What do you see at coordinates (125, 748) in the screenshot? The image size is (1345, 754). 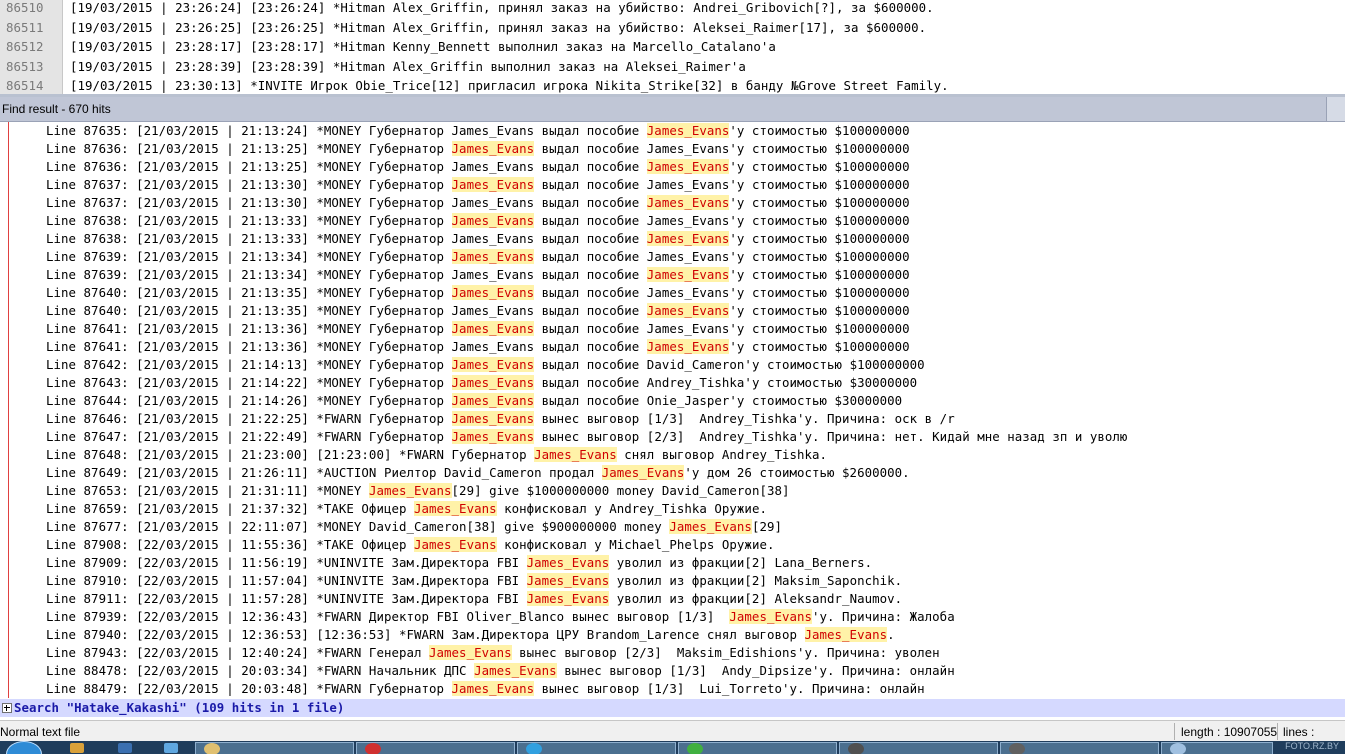 I see `floppy-icon` at bounding box center [125, 748].